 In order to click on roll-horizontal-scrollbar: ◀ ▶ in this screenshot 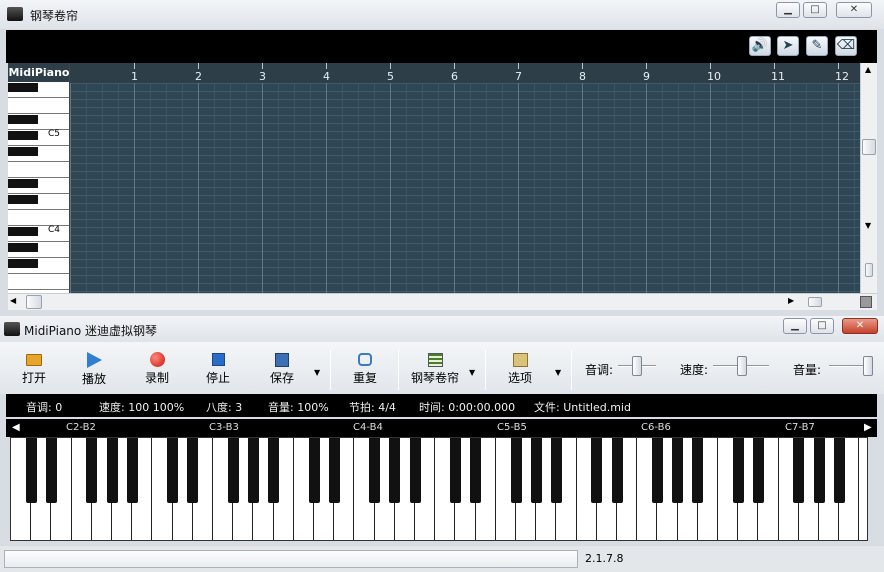, I will do `click(442, 301)`.